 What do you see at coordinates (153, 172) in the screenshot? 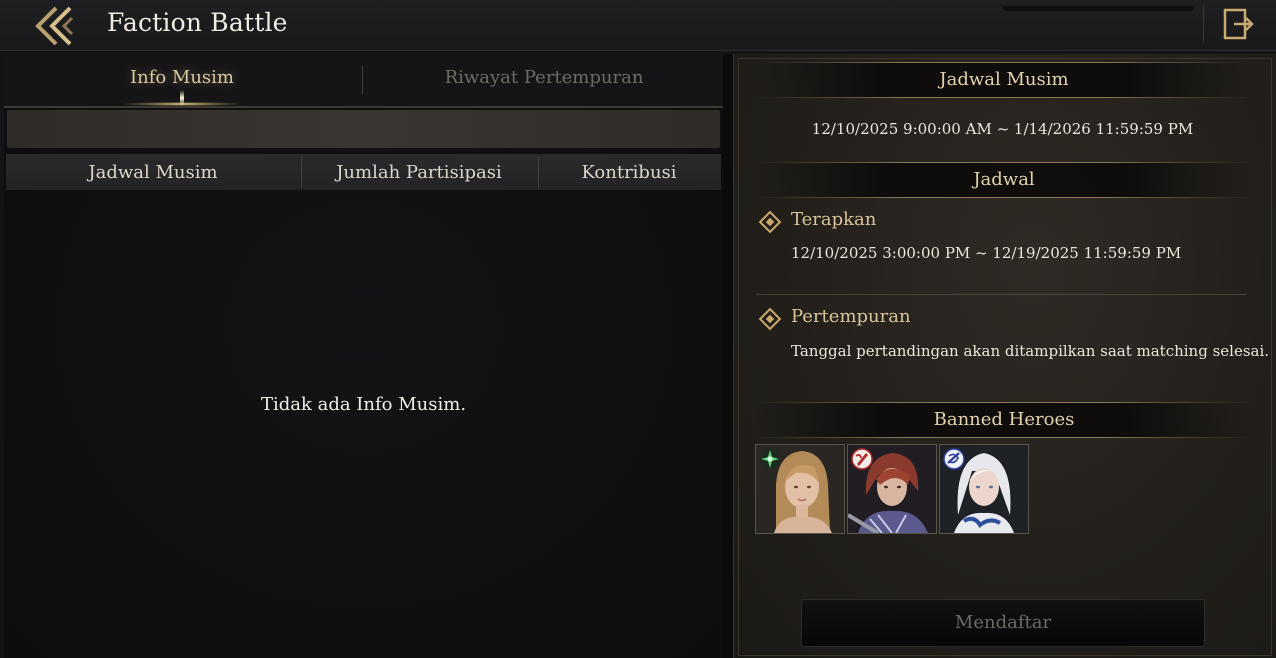
I see `column-header-jadwal-musim: Jadwal Musim` at bounding box center [153, 172].